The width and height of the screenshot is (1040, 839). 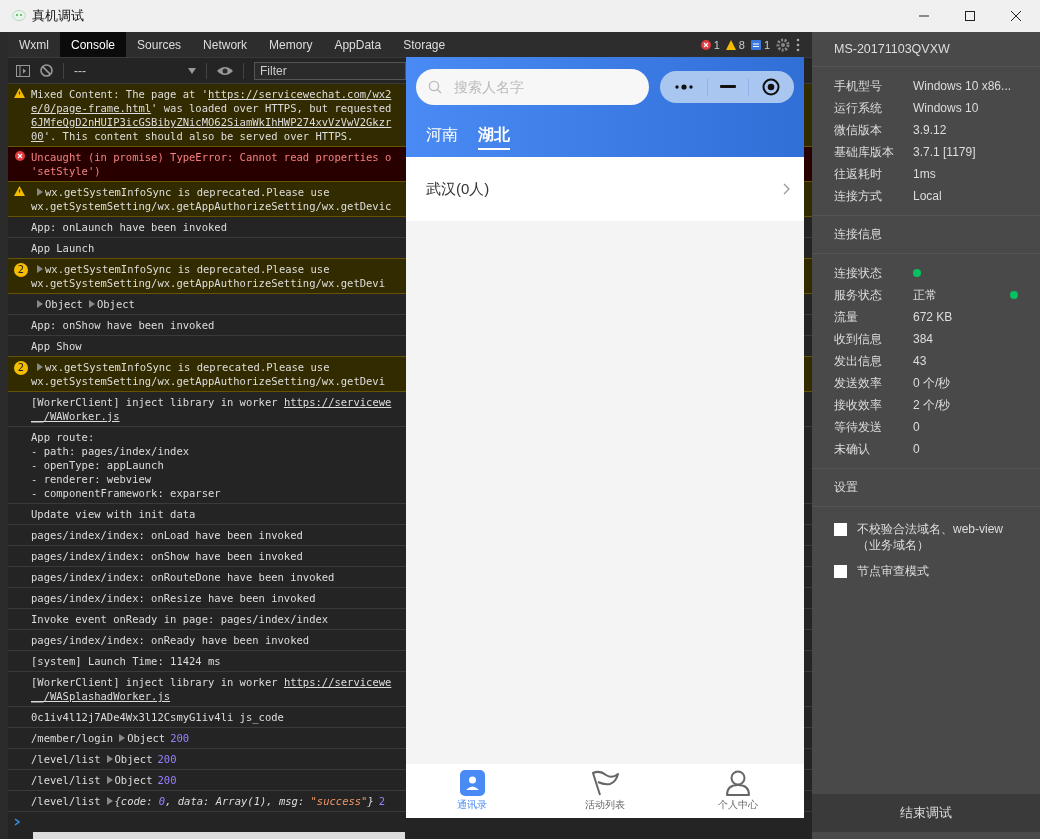 What do you see at coordinates (442, 137) in the screenshot?
I see `region-tab: 河南` at bounding box center [442, 137].